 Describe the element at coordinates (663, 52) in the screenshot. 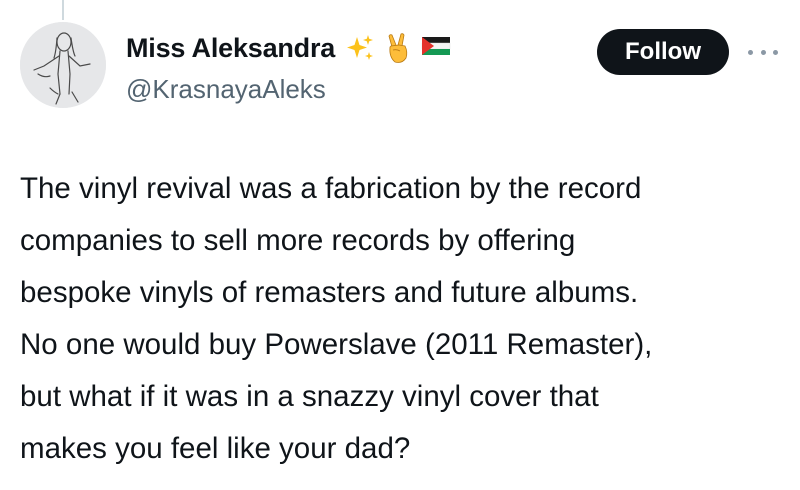

I see `follow-button: Follow` at that location.